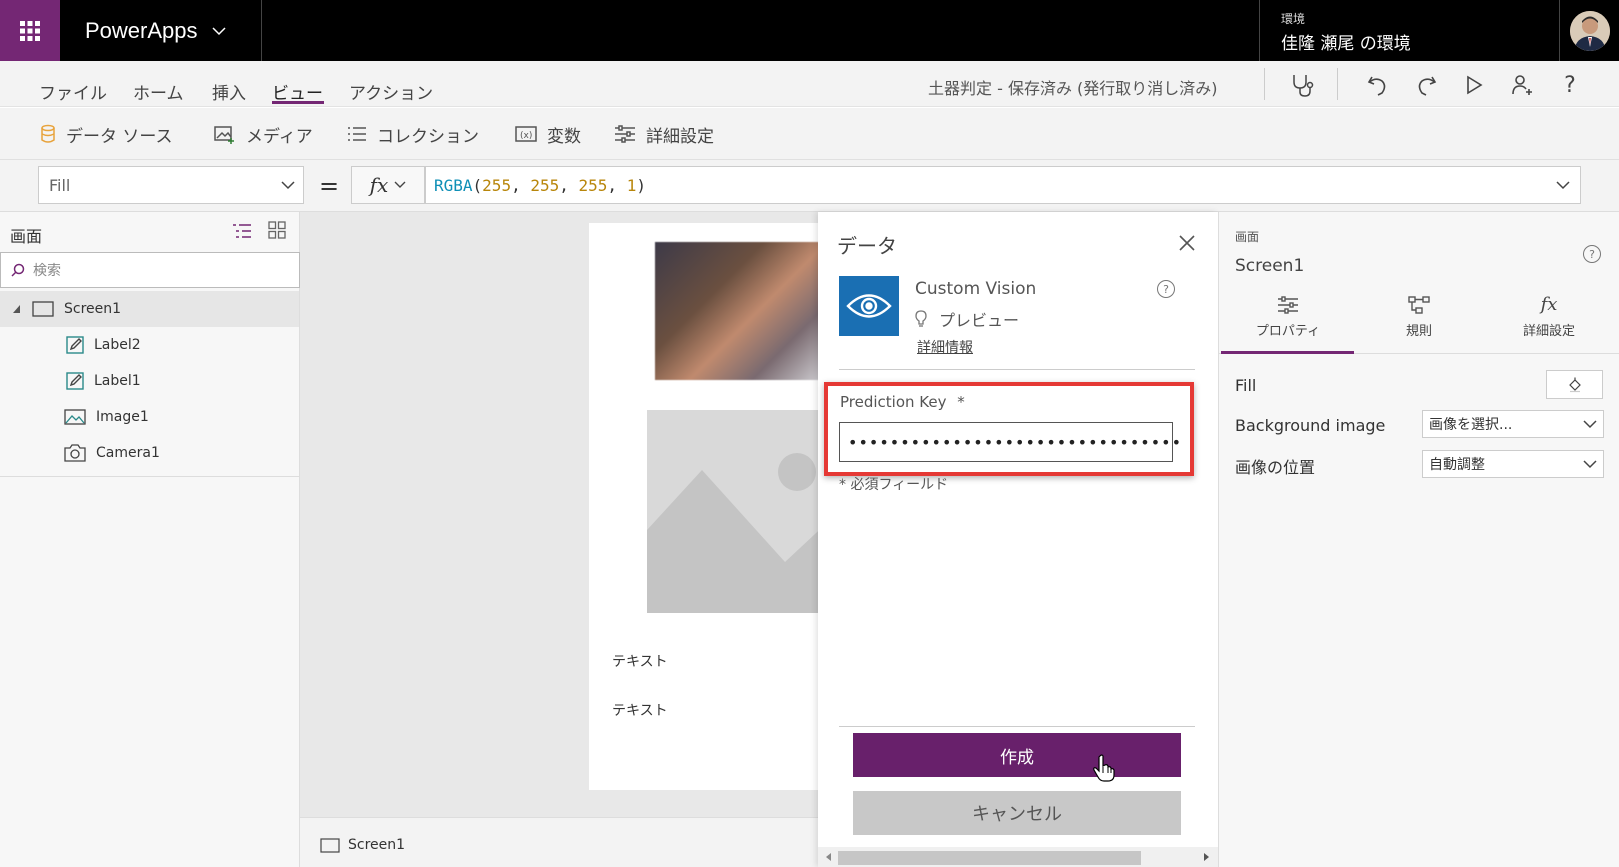 The image size is (1619, 867). I want to click on tab-advanced: fx 詳細設定, so click(1549, 317).